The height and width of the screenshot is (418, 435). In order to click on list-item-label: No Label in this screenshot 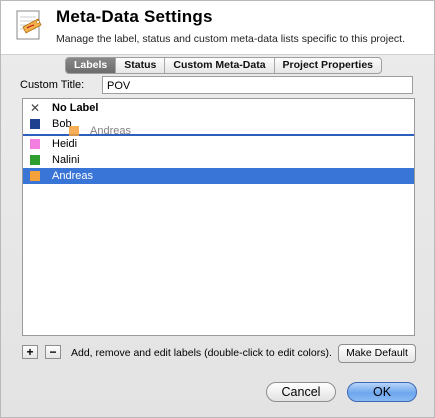, I will do `click(75, 108)`.